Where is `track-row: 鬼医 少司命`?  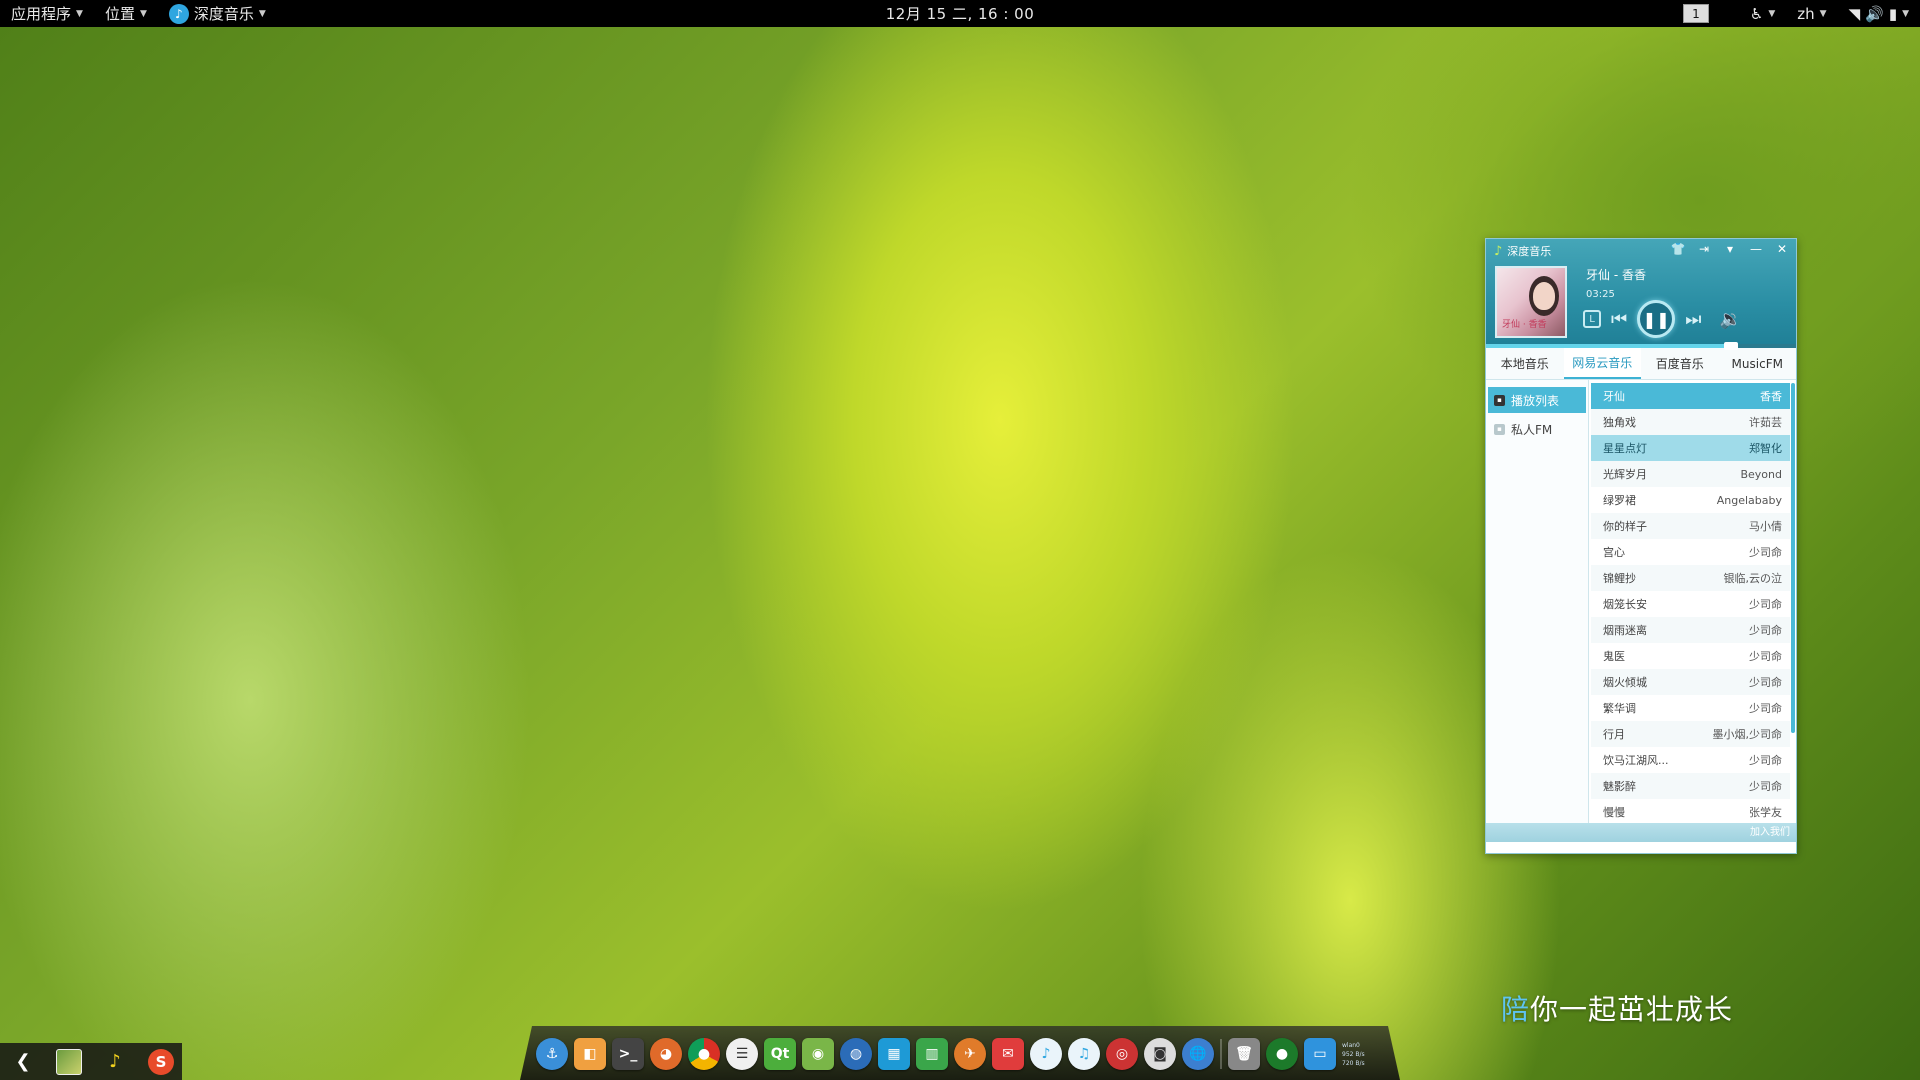
track-row: 鬼医 少司命 is located at coordinates (1690, 656).